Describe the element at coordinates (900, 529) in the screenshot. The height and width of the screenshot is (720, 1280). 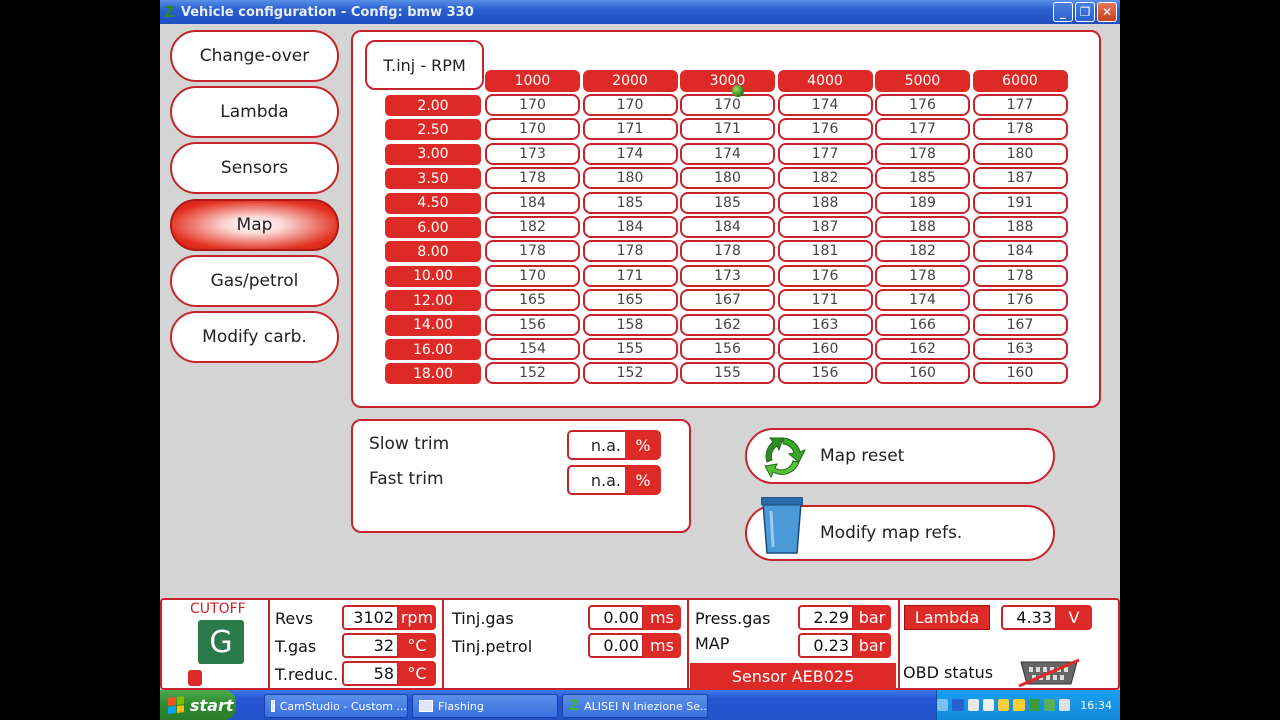
I see `modify-map-refs-button: Modify map refs.` at that location.